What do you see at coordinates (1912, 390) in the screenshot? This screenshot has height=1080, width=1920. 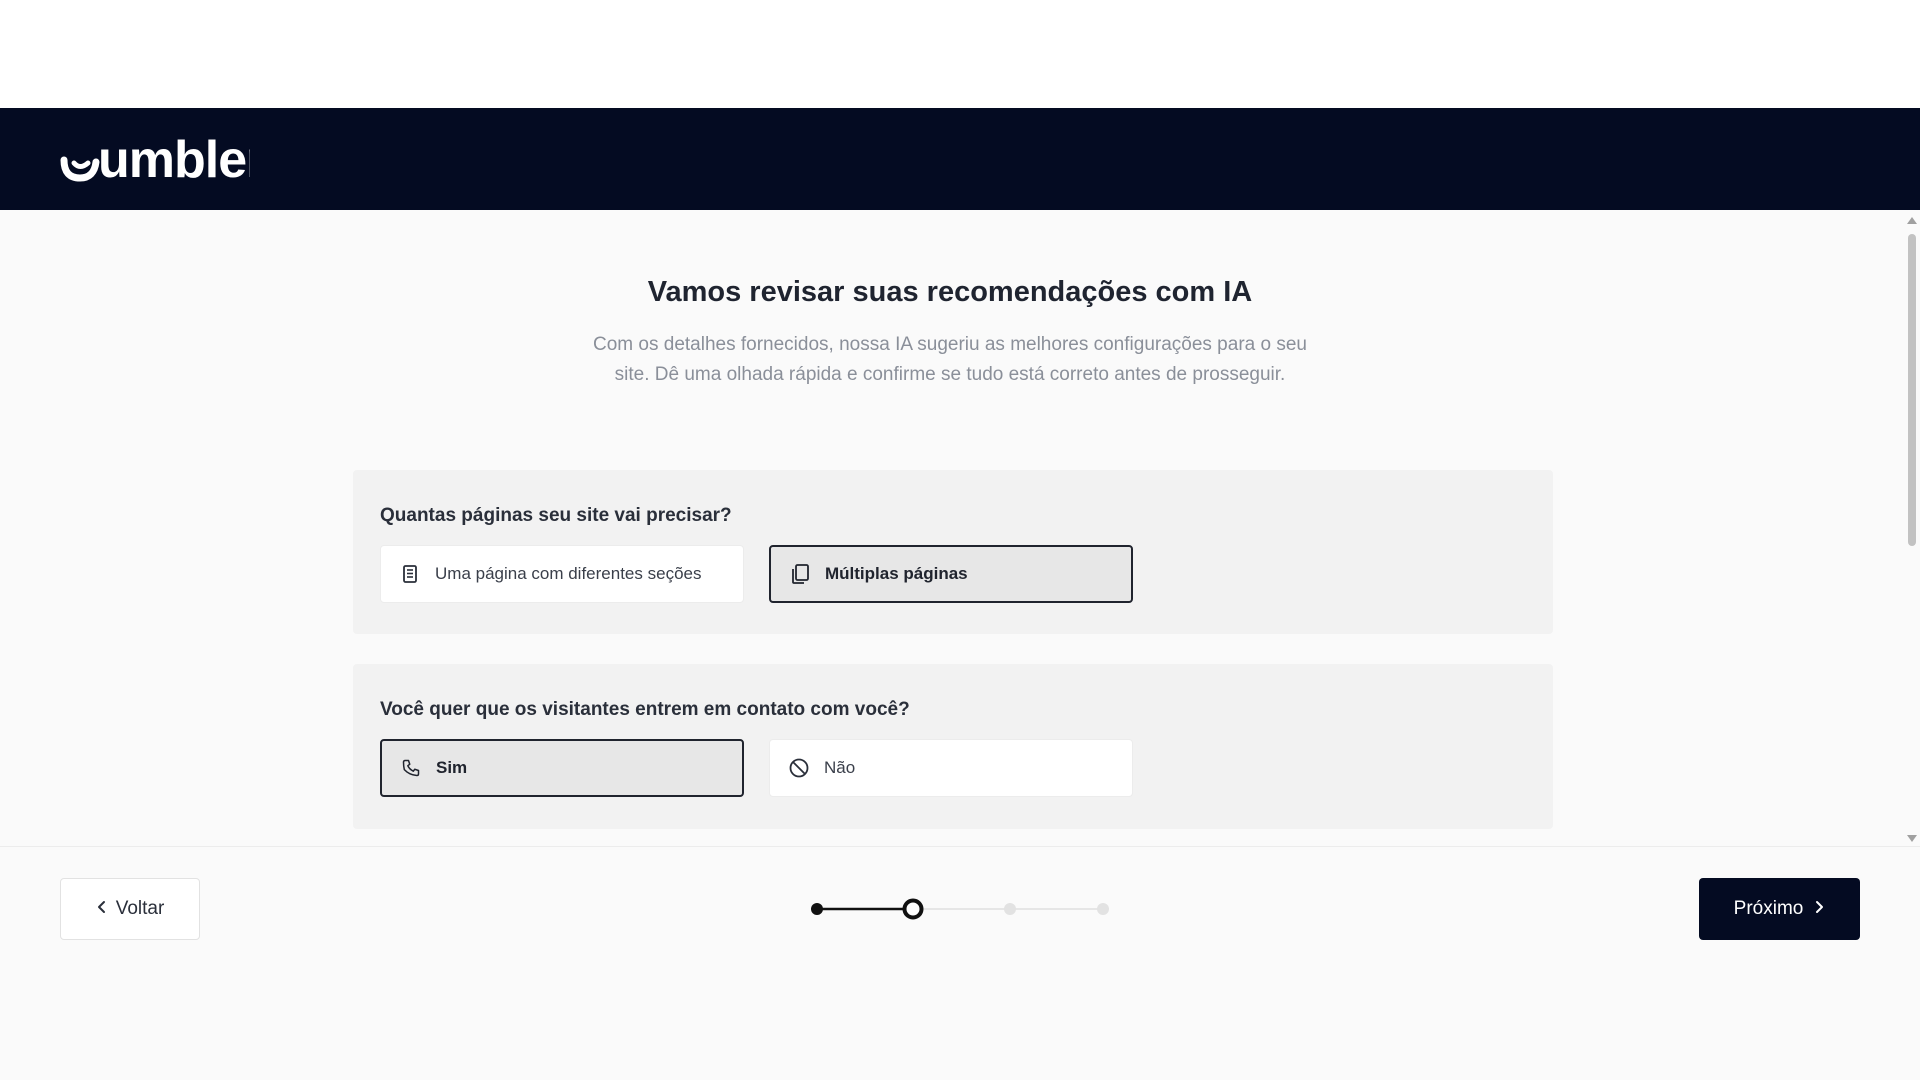 I see `scroll-thumb` at bounding box center [1912, 390].